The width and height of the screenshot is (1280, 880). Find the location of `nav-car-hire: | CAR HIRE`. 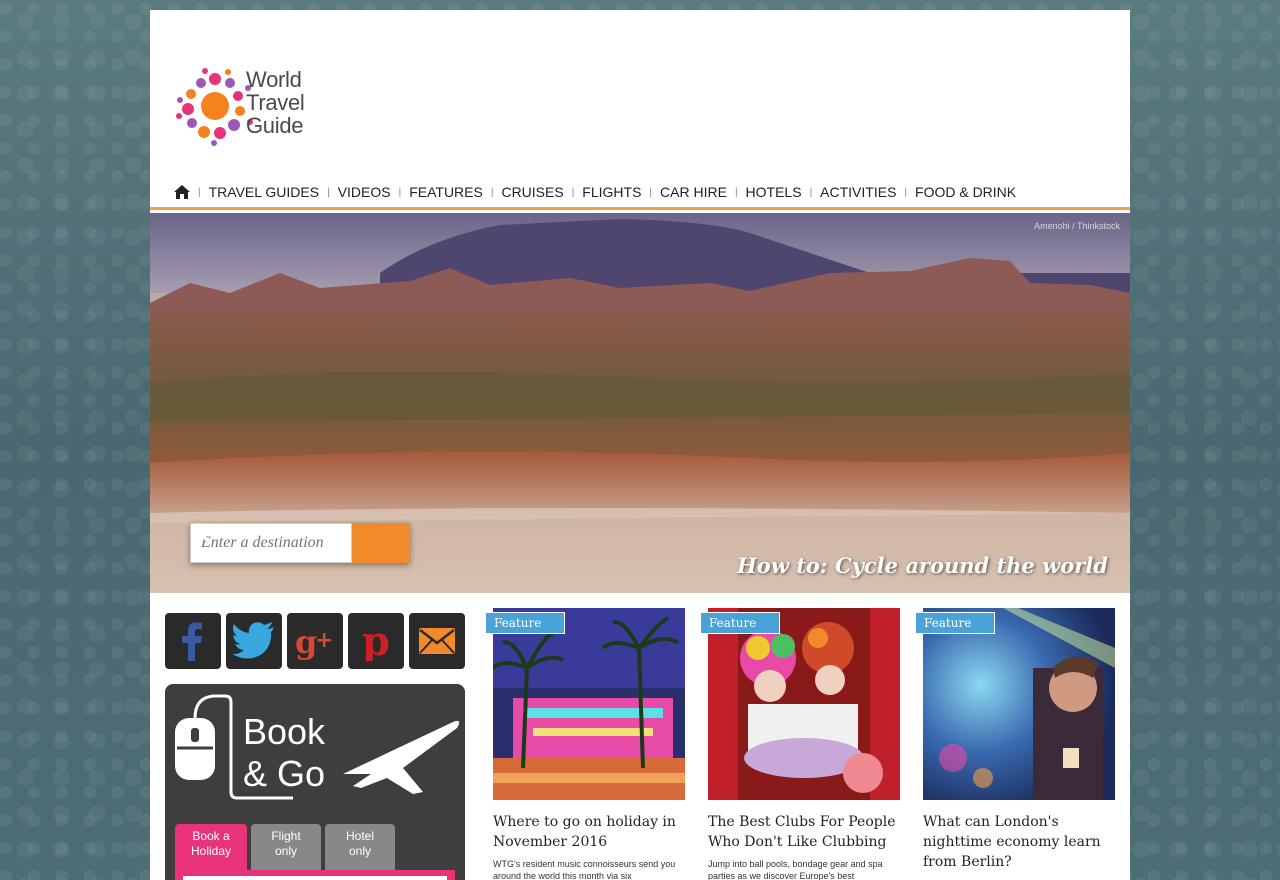

nav-car-hire: | CAR HIRE is located at coordinates (684, 192).